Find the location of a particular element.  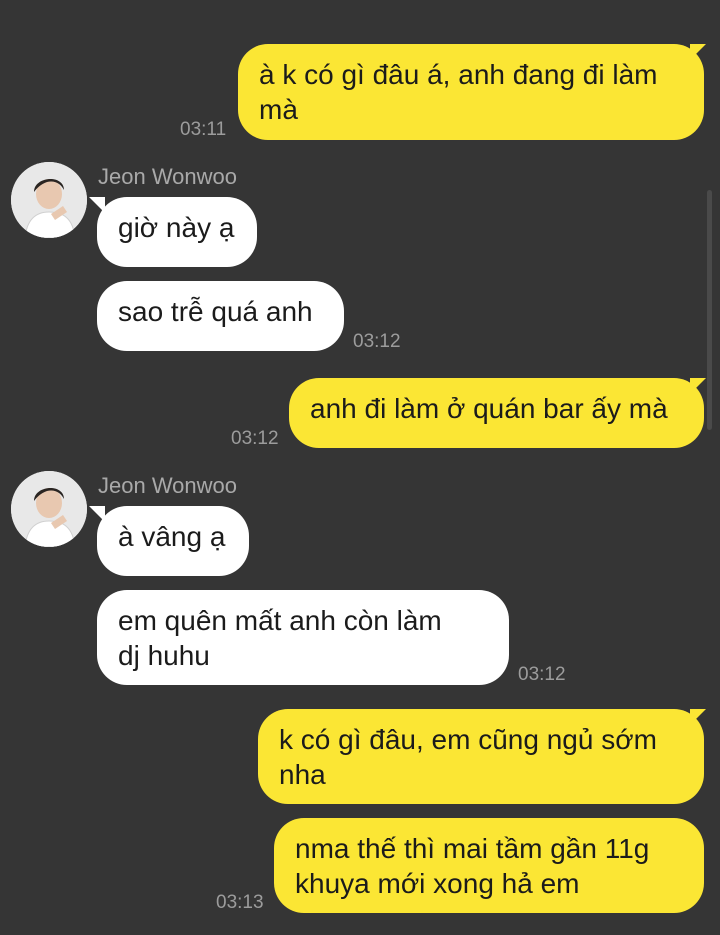

their-message-bubble: em quên mất anh còn làm dj huhu is located at coordinates (303, 637).